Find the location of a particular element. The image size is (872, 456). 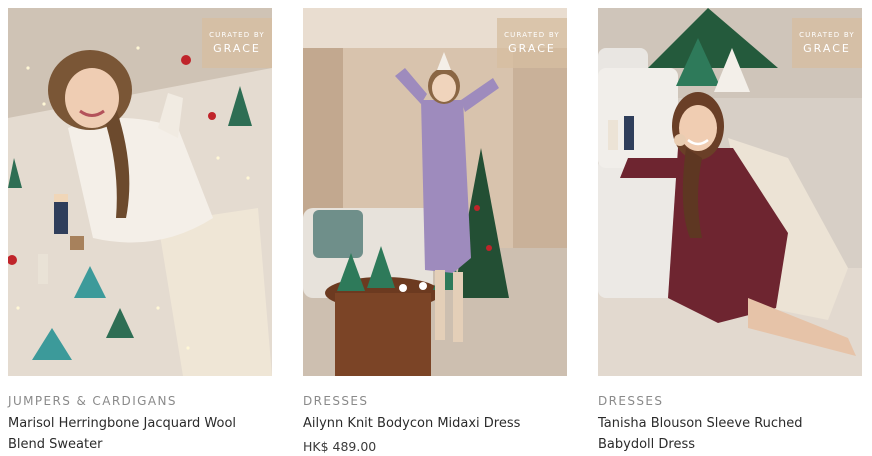

product-price: HK$ 489.00 is located at coordinates (340, 446).